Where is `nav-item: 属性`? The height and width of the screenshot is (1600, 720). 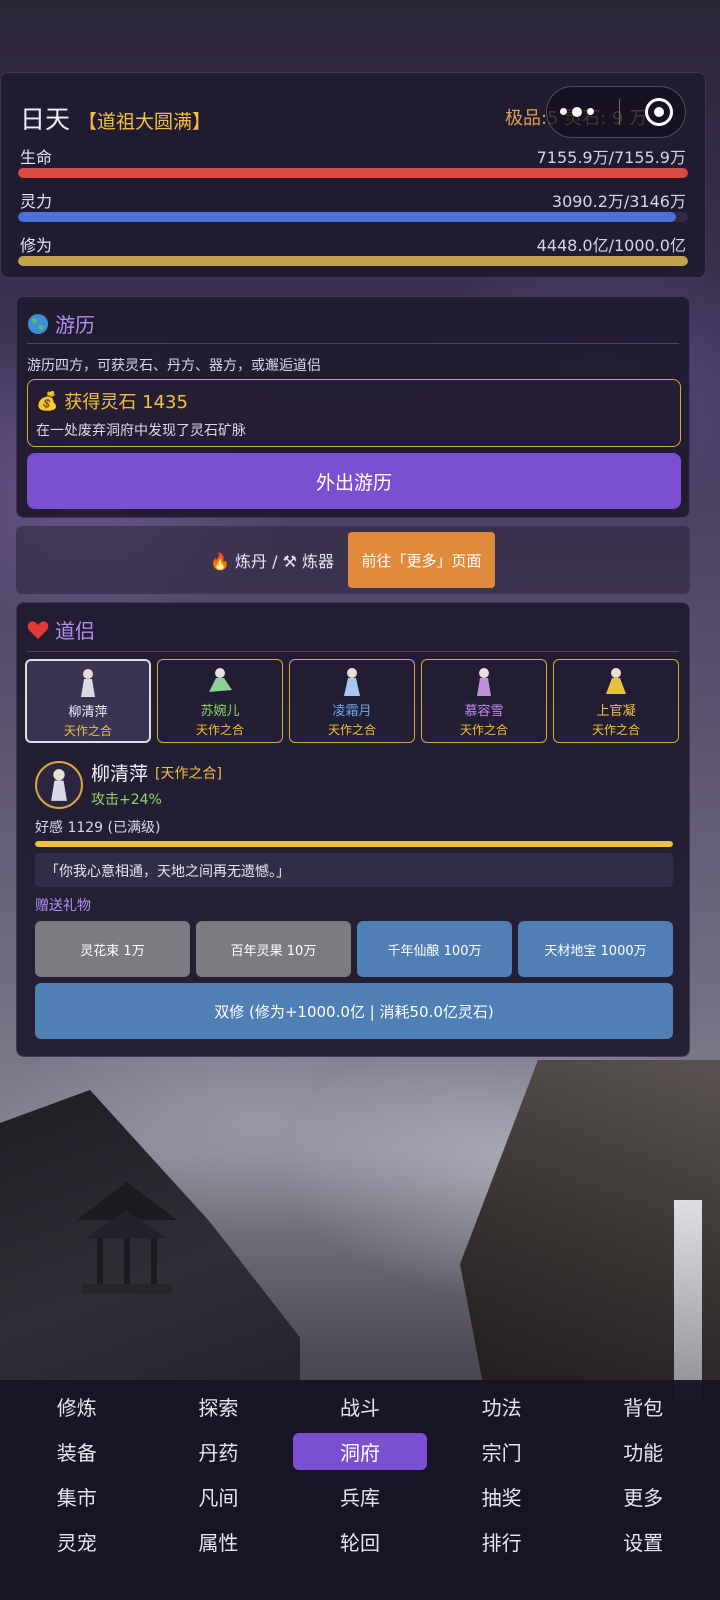 nav-item: 属性 is located at coordinates (219, 1541).